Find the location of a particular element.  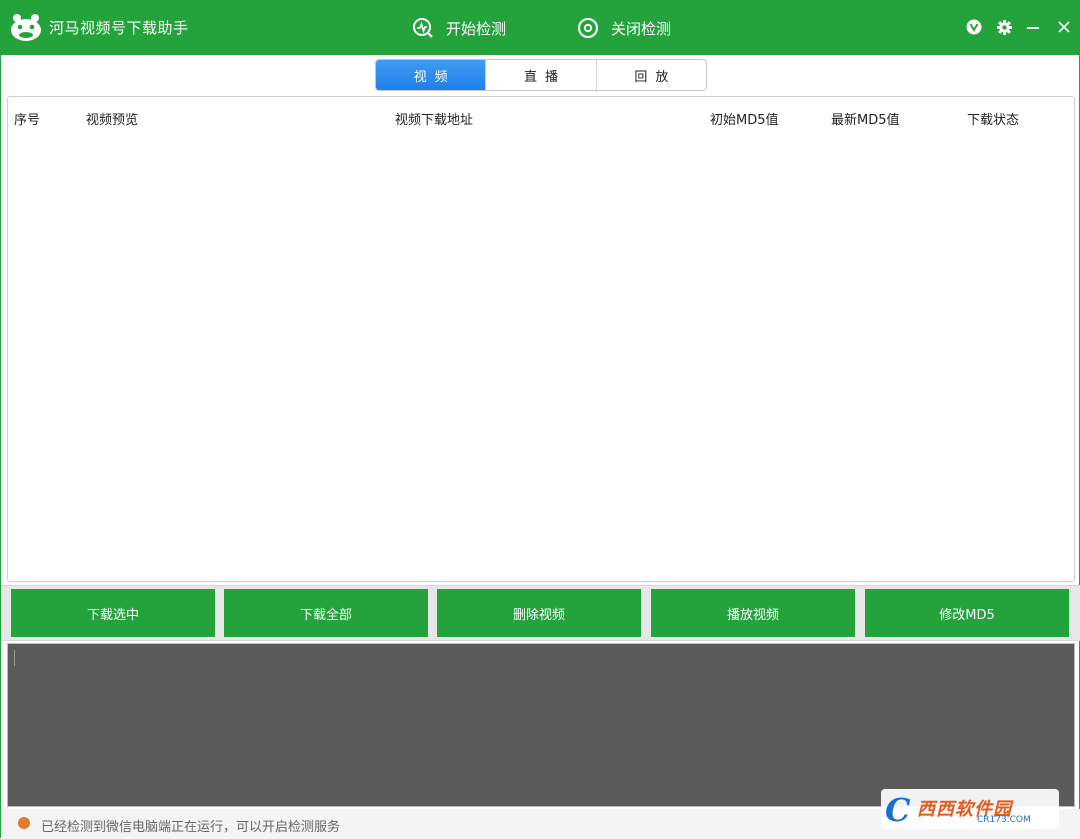

start-detect-label: 开始检测 is located at coordinates (476, 28).